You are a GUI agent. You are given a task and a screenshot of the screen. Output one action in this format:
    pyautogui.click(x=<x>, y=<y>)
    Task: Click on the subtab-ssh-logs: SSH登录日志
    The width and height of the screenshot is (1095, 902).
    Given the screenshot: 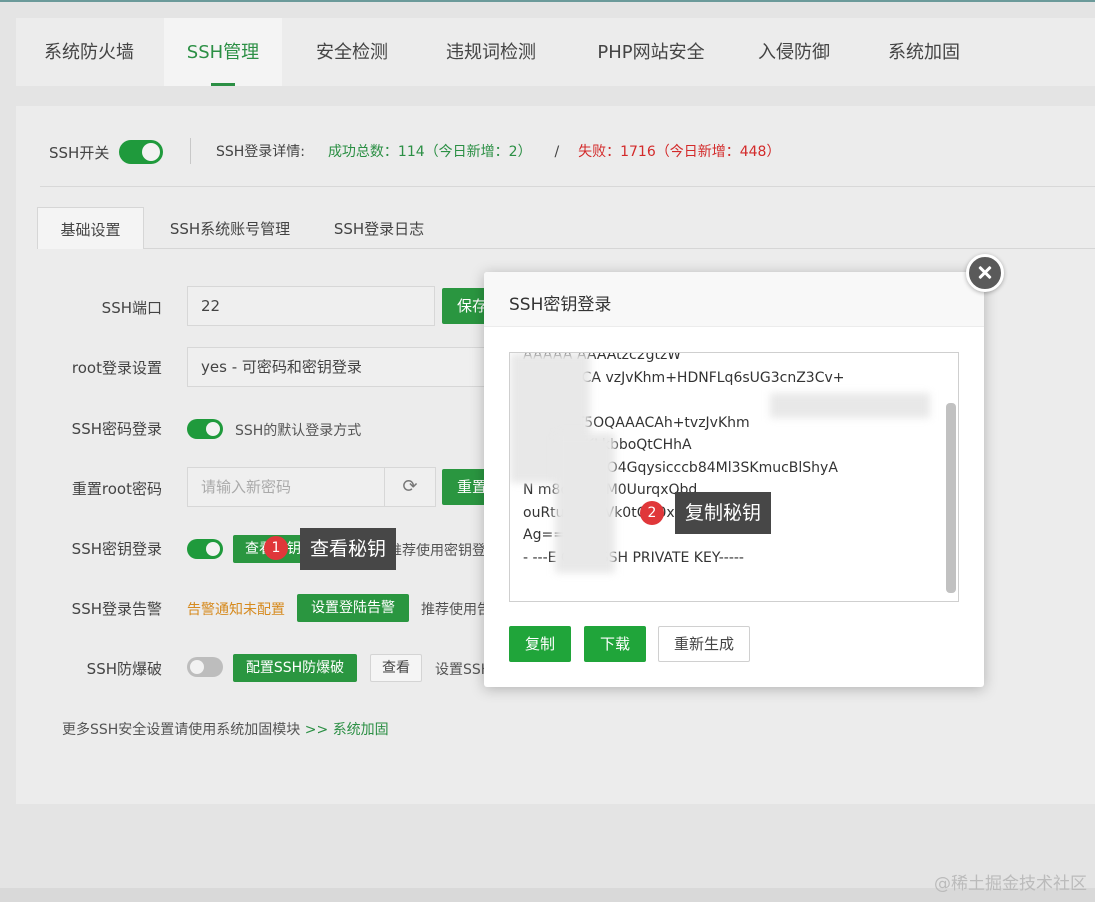 What is the action you would take?
    pyautogui.click(x=379, y=228)
    